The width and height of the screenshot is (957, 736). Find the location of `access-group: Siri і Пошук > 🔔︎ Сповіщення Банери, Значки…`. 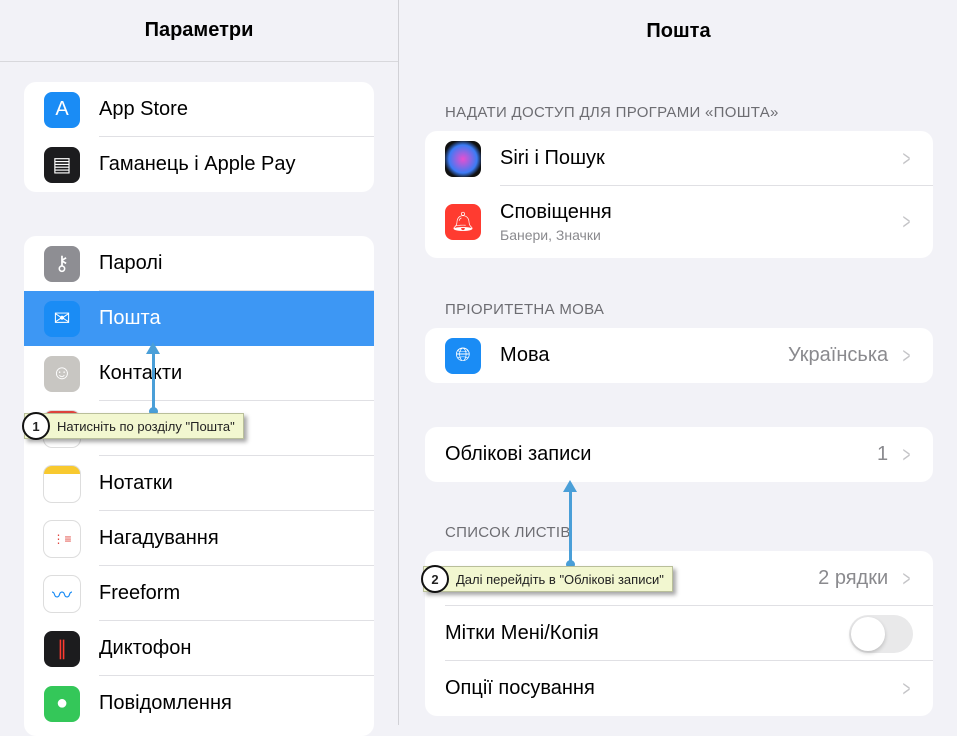

access-group: Siri і Пошук > 🔔︎ Сповіщення Банери, Значки… is located at coordinates (679, 194).